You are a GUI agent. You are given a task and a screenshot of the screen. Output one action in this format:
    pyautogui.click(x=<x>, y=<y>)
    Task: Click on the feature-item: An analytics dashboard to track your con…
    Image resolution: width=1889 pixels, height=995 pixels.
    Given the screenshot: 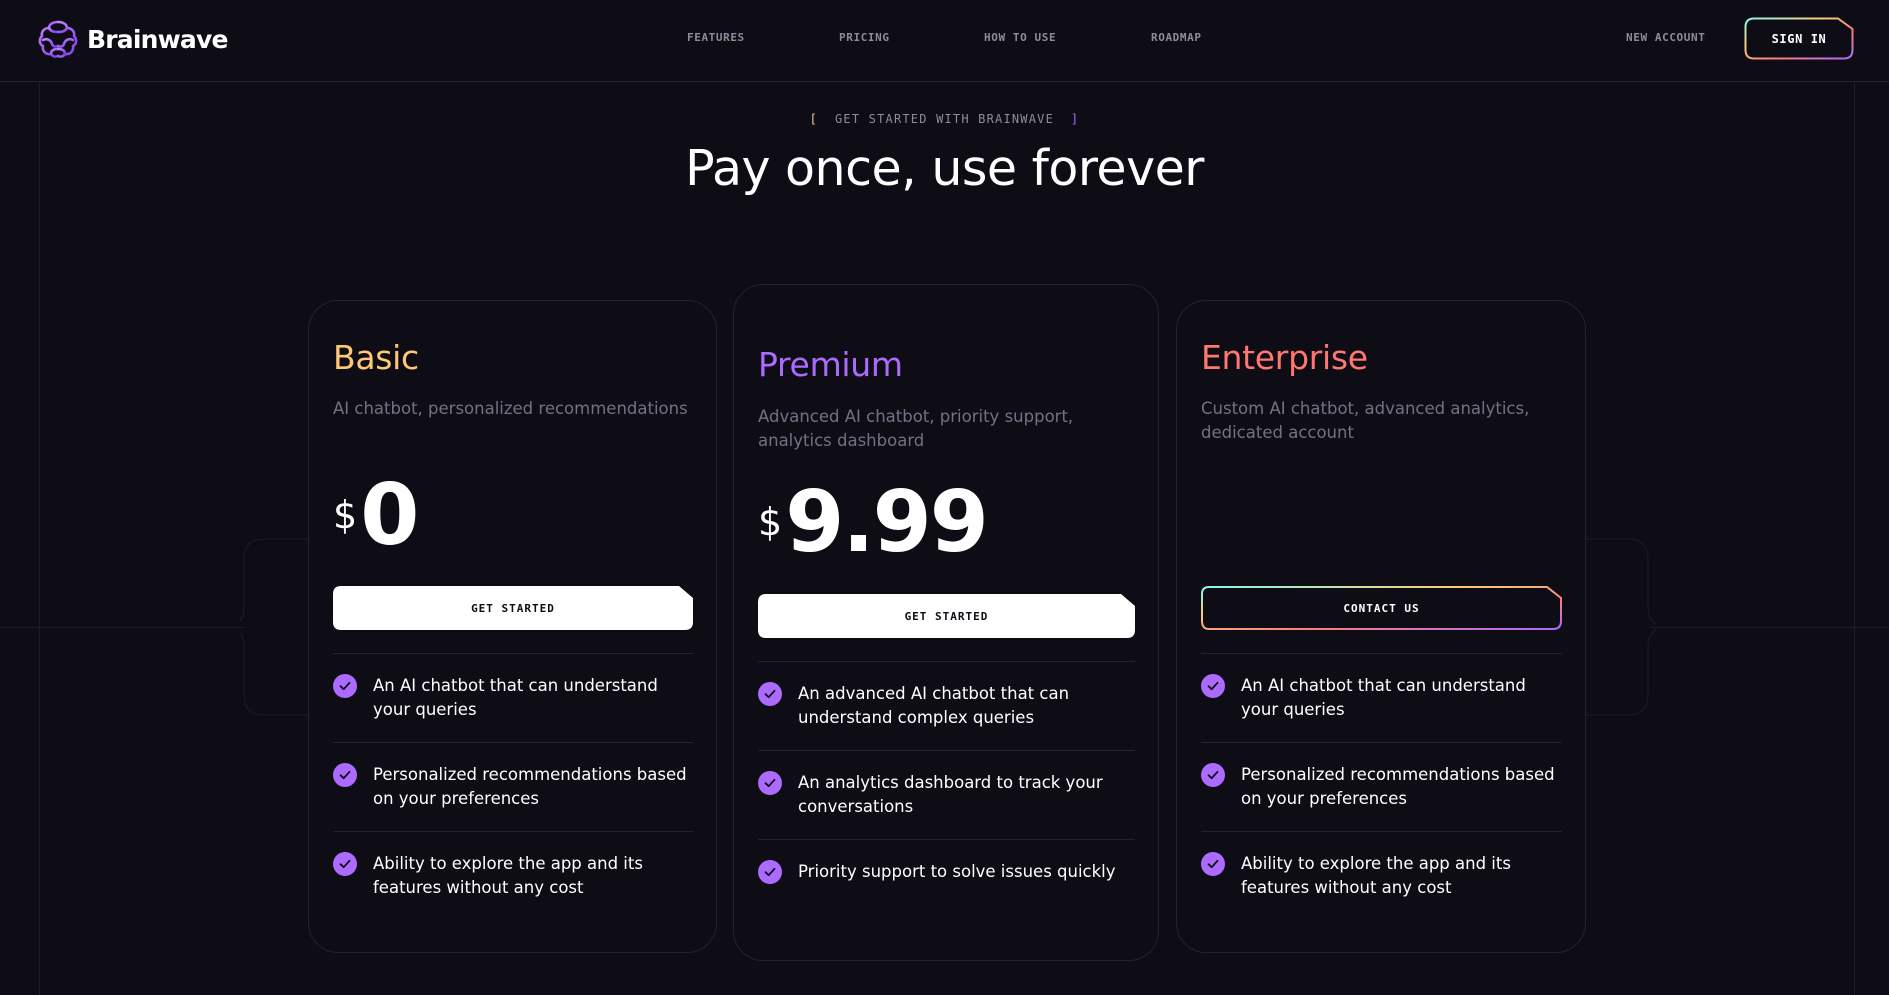 What is the action you would take?
    pyautogui.click(x=946, y=794)
    